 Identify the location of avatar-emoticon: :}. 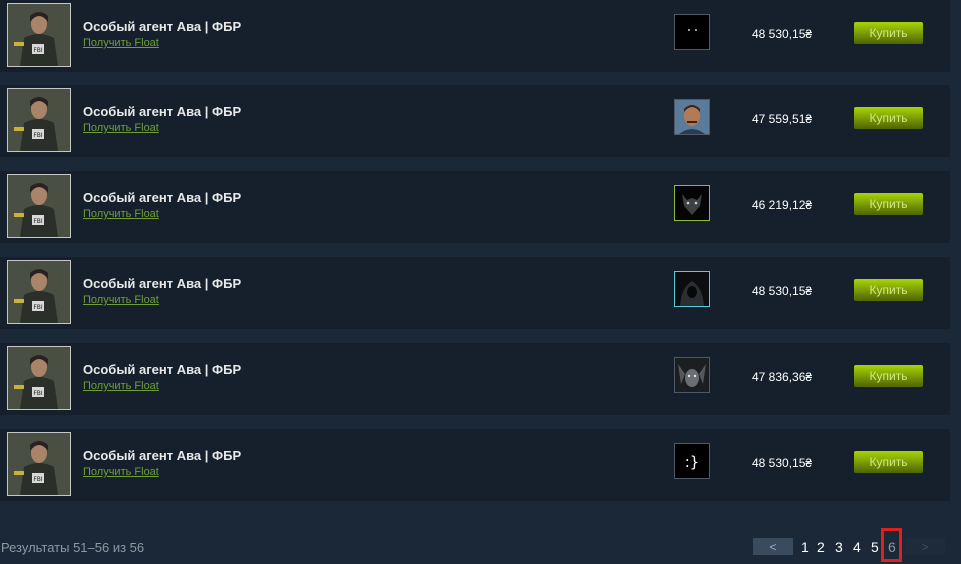
(692, 462).